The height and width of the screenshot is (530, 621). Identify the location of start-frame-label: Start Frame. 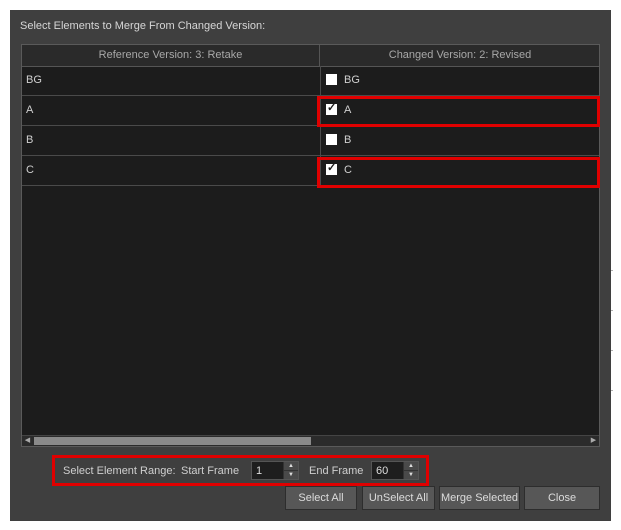
(210, 471).